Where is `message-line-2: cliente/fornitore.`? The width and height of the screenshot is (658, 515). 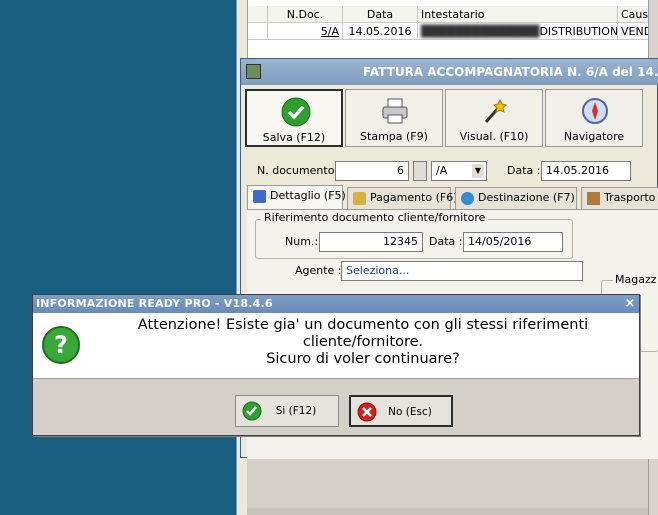
message-line-2: cliente/fornitore. is located at coordinates (363, 342).